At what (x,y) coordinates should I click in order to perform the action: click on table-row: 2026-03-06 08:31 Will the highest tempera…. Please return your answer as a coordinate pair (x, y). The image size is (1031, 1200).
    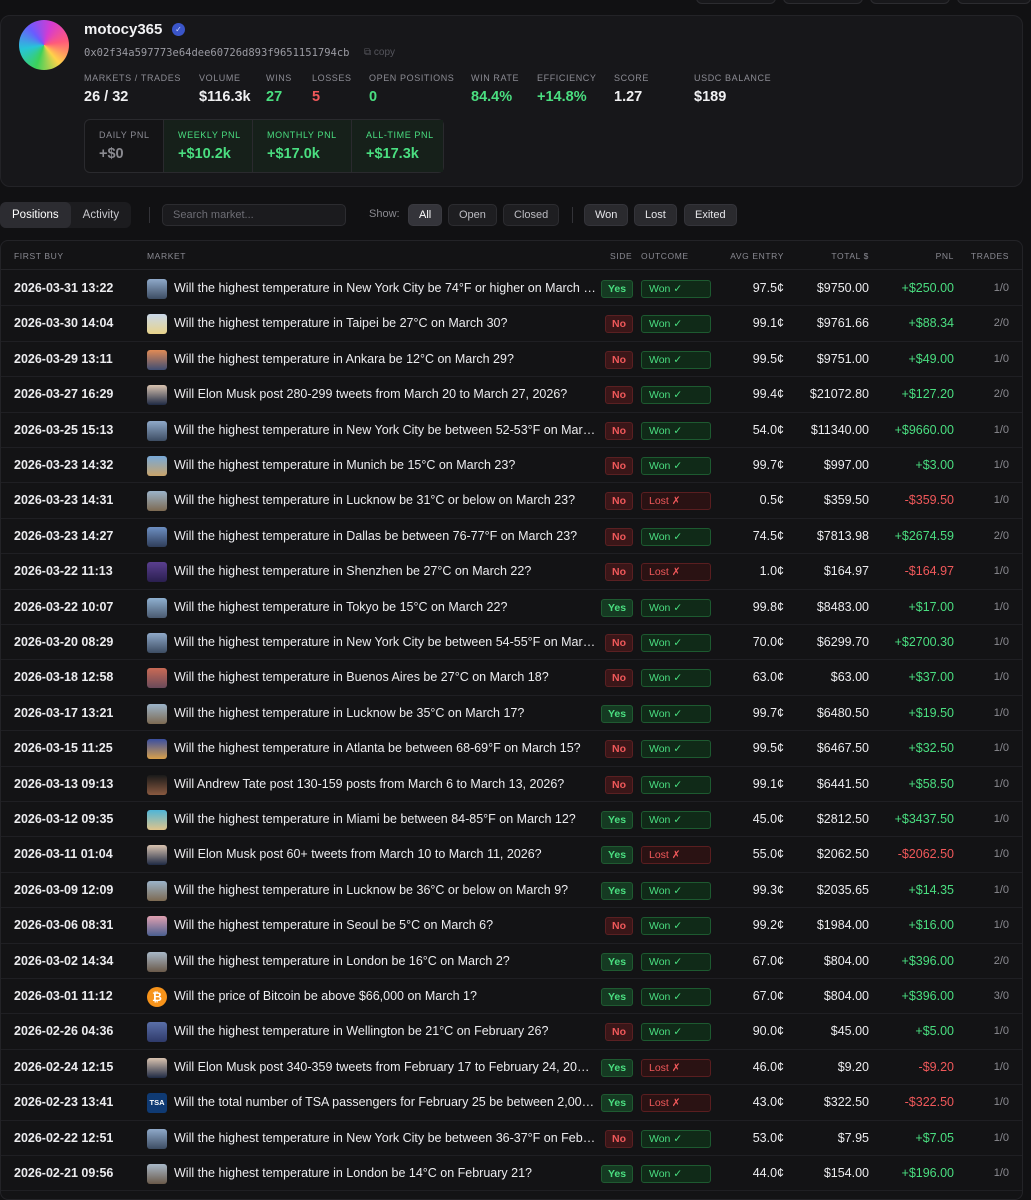
    Looking at the image, I should click on (511, 926).